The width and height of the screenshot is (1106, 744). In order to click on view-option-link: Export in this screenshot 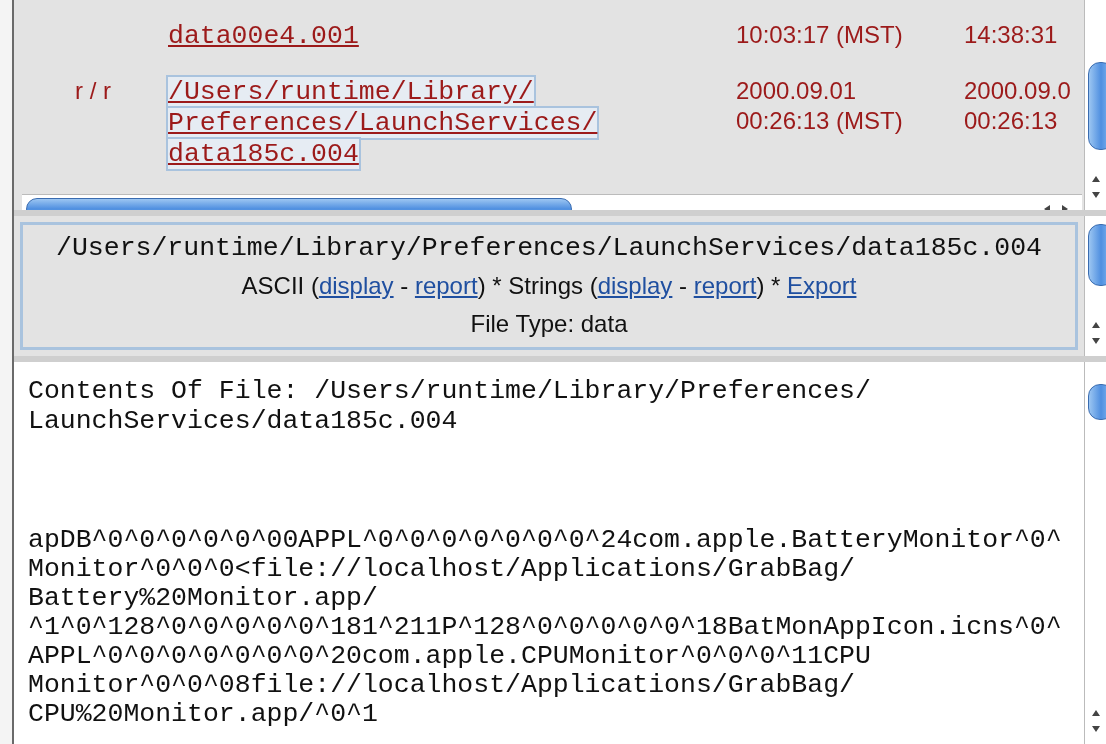, I will do `click(822, 285)`.